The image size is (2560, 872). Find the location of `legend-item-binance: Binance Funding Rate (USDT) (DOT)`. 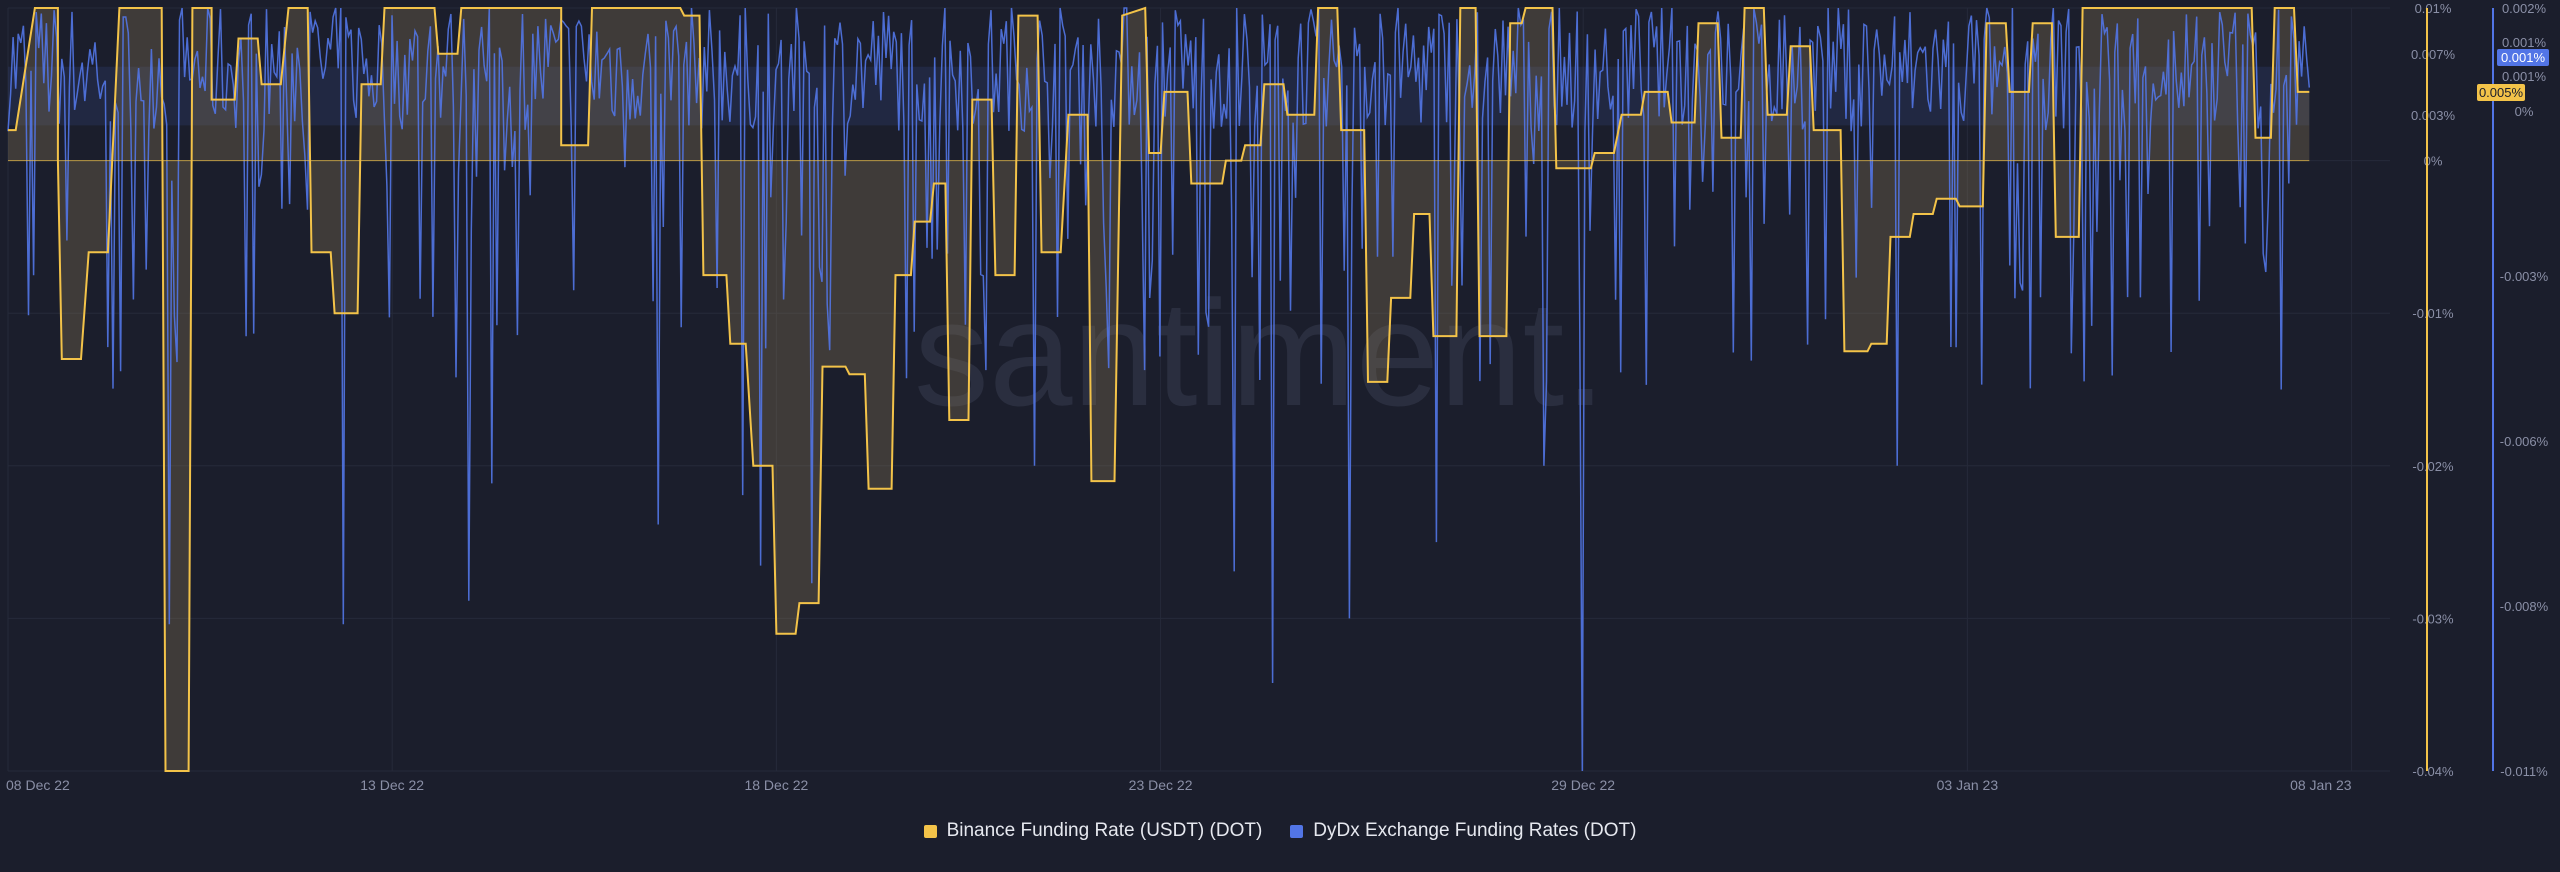

legend-item-binance: Binance Funding Rate (USDT) (DOT) is located at coordinates (1093, 831).